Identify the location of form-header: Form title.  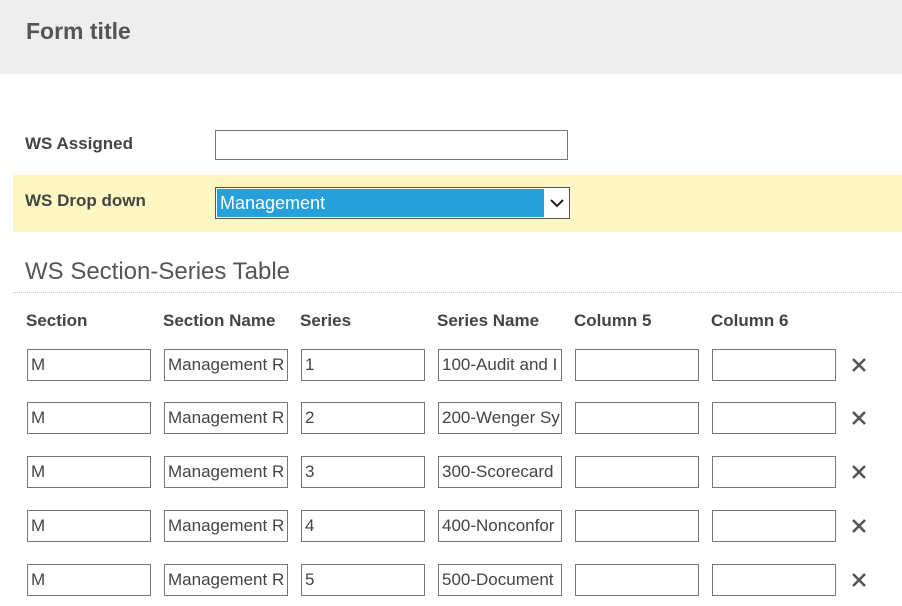
(451, 37).